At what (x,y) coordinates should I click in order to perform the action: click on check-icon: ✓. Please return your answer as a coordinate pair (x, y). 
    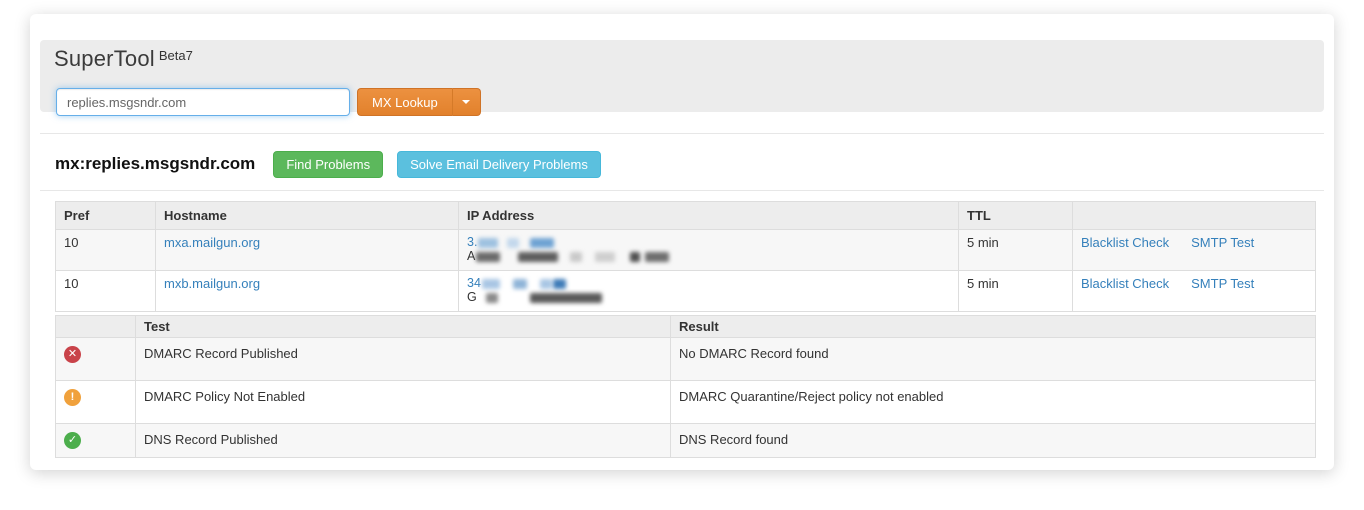
    Looking at the image, I should click on (72, 440).